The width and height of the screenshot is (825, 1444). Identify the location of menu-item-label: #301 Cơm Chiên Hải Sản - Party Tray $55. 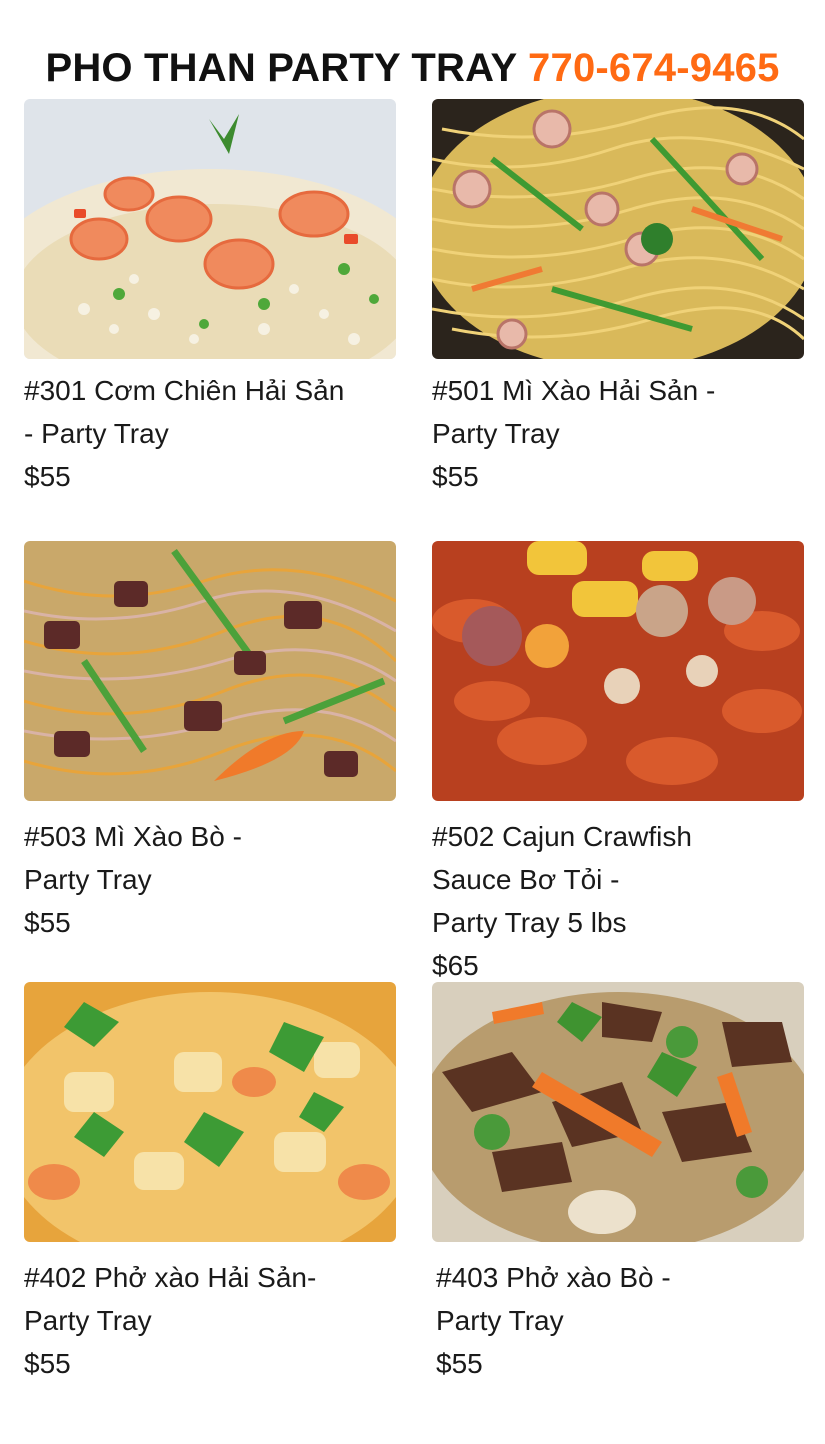
(210, 433).